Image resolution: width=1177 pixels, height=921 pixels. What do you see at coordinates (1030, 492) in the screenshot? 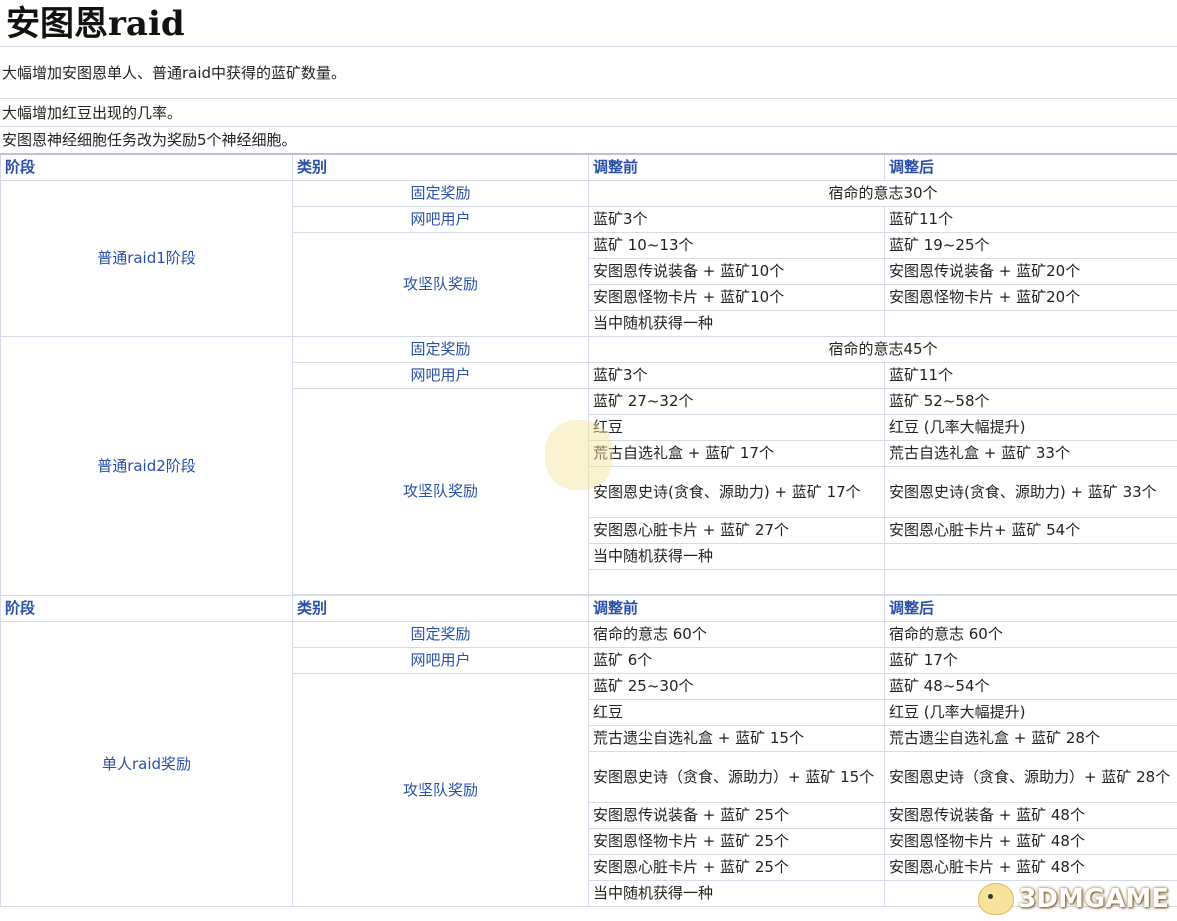
I see `cell-after: 安图恩史诗(贪食、源助力) + 蓝矿 33个` at bounding box center [1030, 492].